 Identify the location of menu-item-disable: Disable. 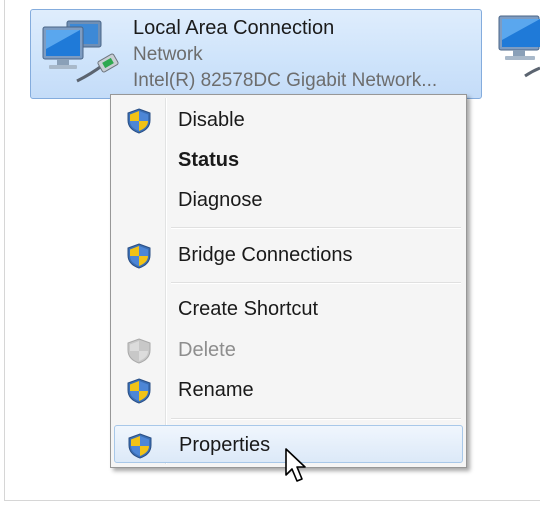
(288, 120).